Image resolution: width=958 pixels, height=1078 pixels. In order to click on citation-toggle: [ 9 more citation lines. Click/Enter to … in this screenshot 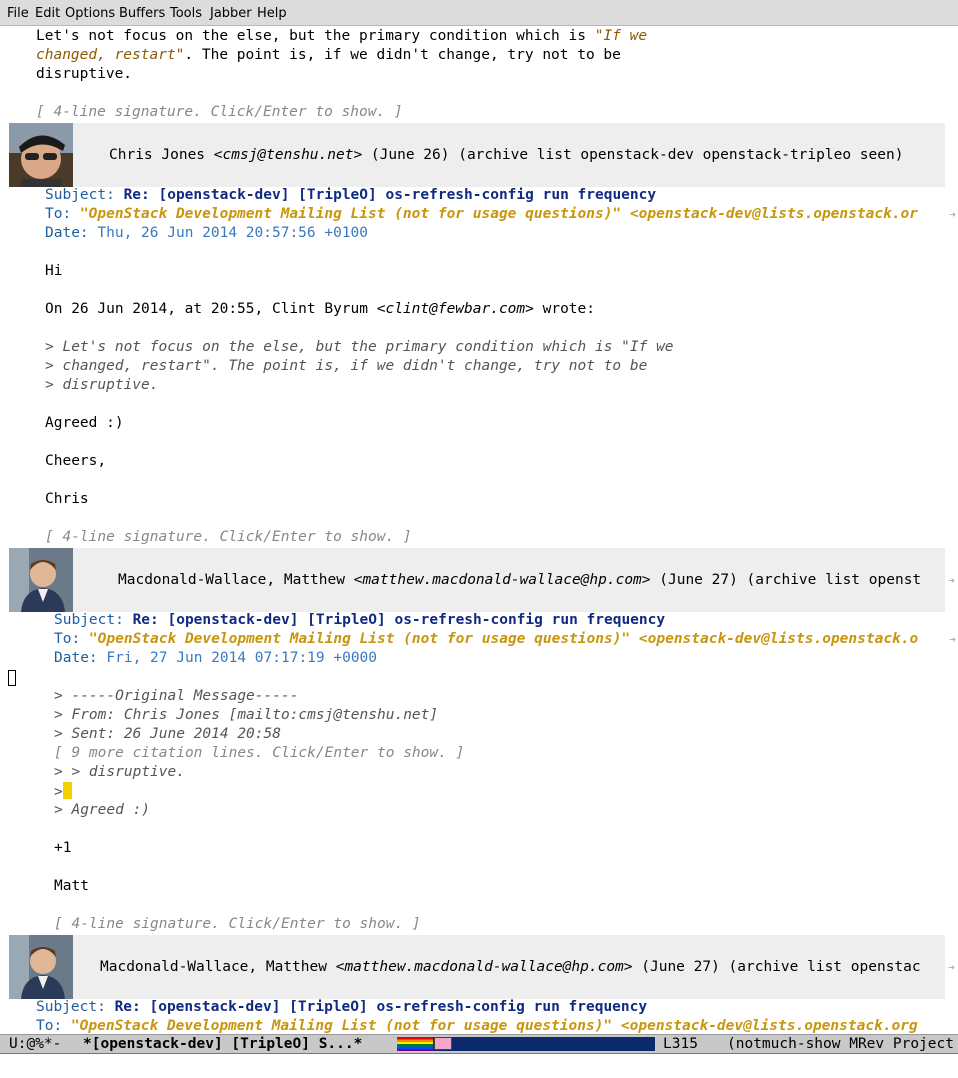, I will do `click(259, 753)`.